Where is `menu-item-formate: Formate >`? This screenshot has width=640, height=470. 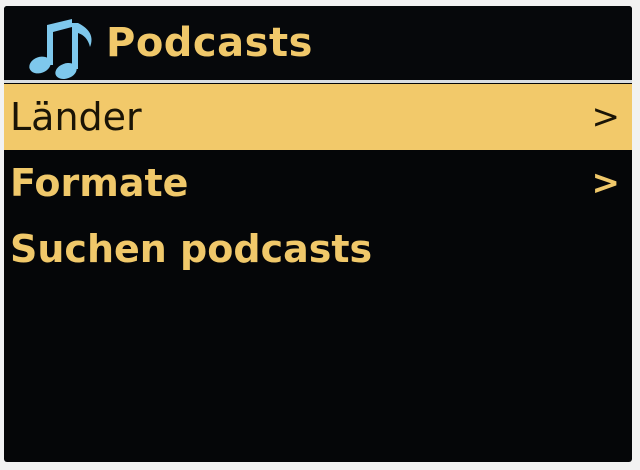 menu-item-formate: Formate > is located at coordinates (318, 183).